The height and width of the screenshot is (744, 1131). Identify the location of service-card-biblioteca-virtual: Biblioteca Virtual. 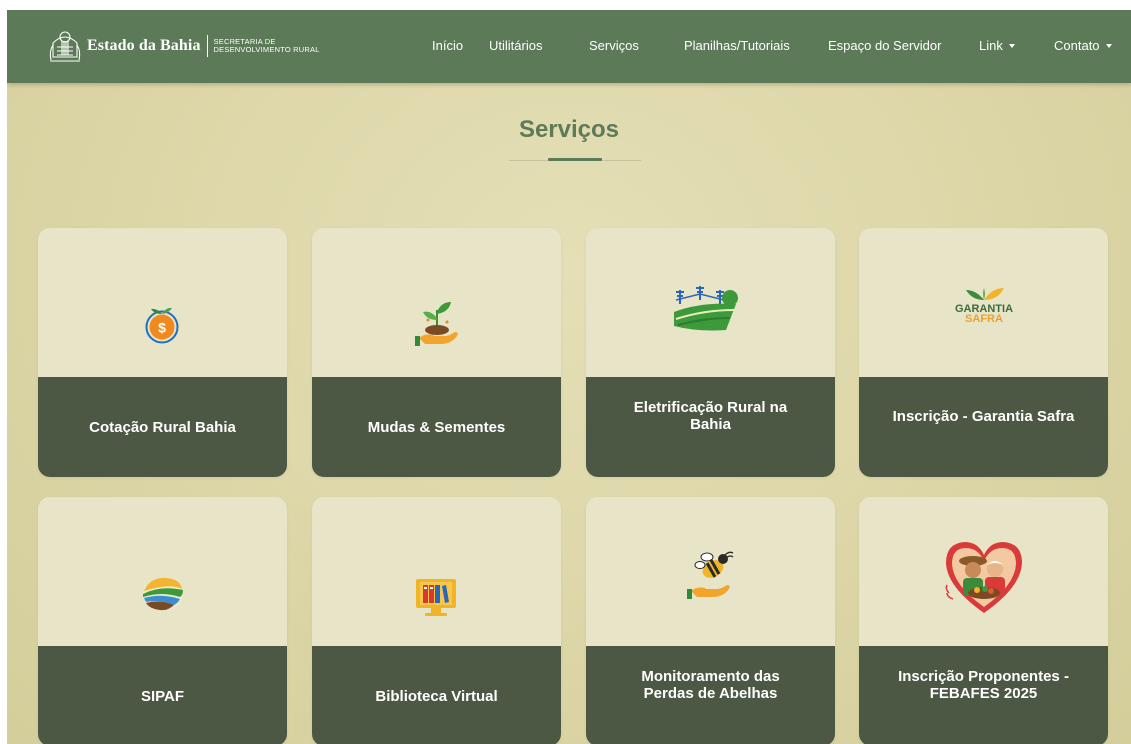
(436, 620).